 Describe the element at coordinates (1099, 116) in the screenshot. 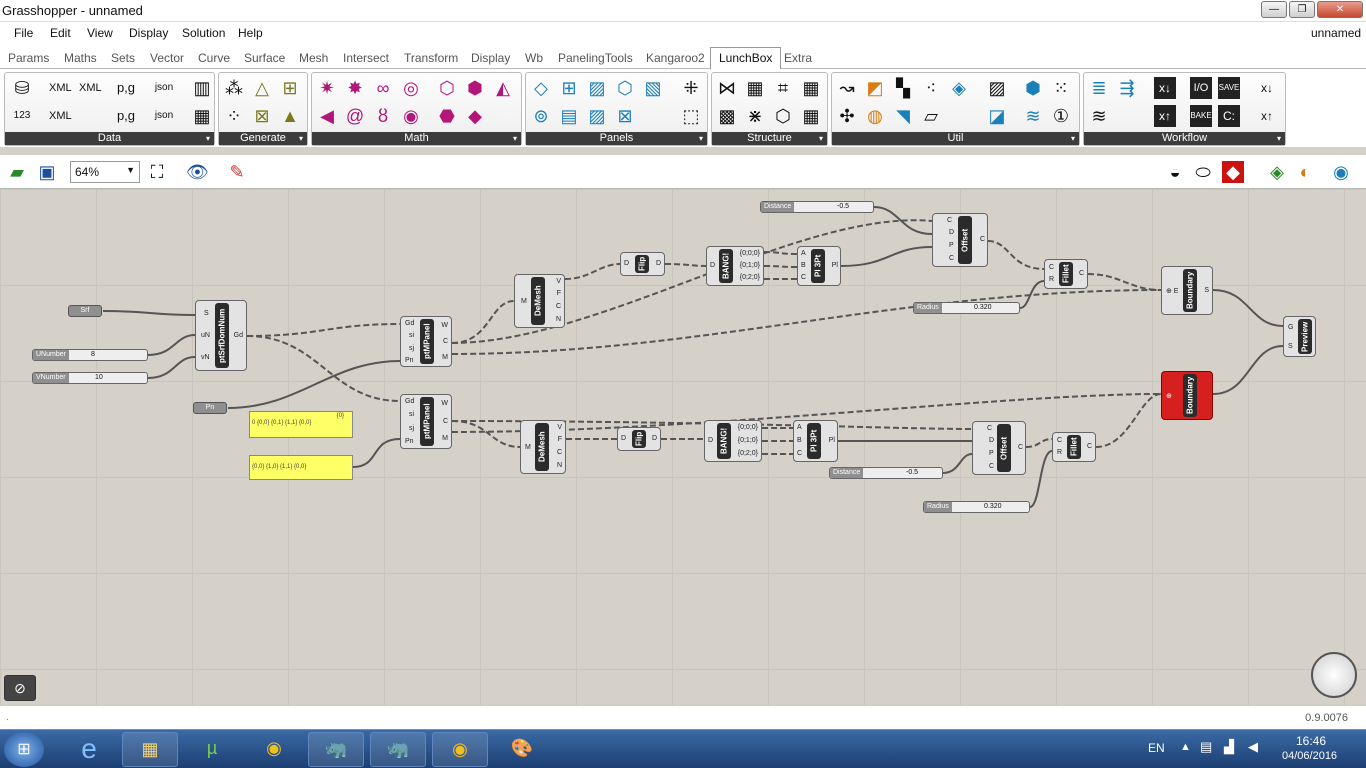

I see `layer-icon: ≋` at that location.